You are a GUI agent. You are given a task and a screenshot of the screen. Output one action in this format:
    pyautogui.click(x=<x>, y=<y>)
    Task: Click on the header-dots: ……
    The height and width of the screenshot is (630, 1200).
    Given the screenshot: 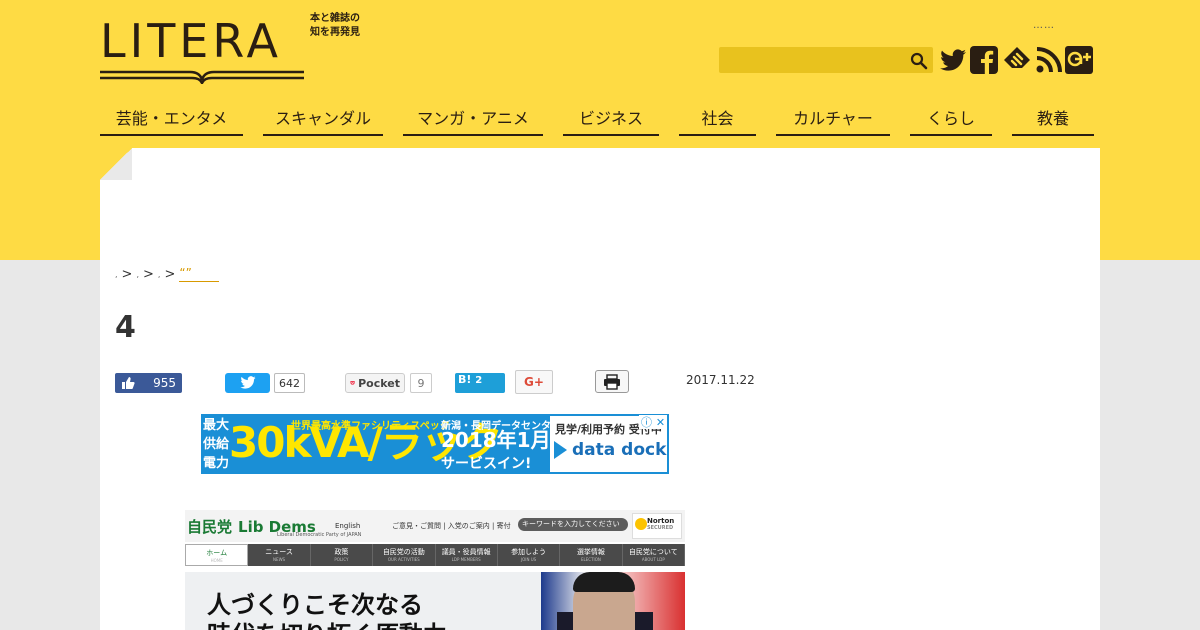 What is the action you would take?
    pyautogui.click(x=1044, y=25)
    